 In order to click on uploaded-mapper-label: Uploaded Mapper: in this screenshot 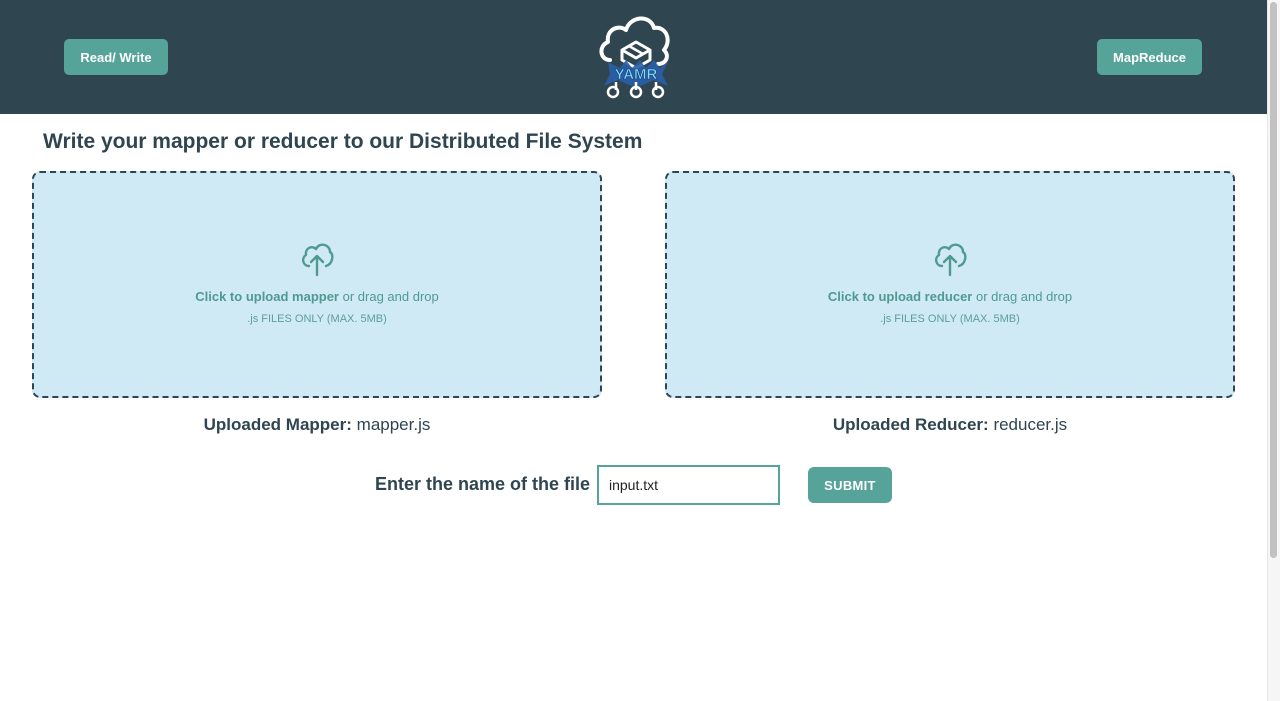, I will do `click(277, 424)`.